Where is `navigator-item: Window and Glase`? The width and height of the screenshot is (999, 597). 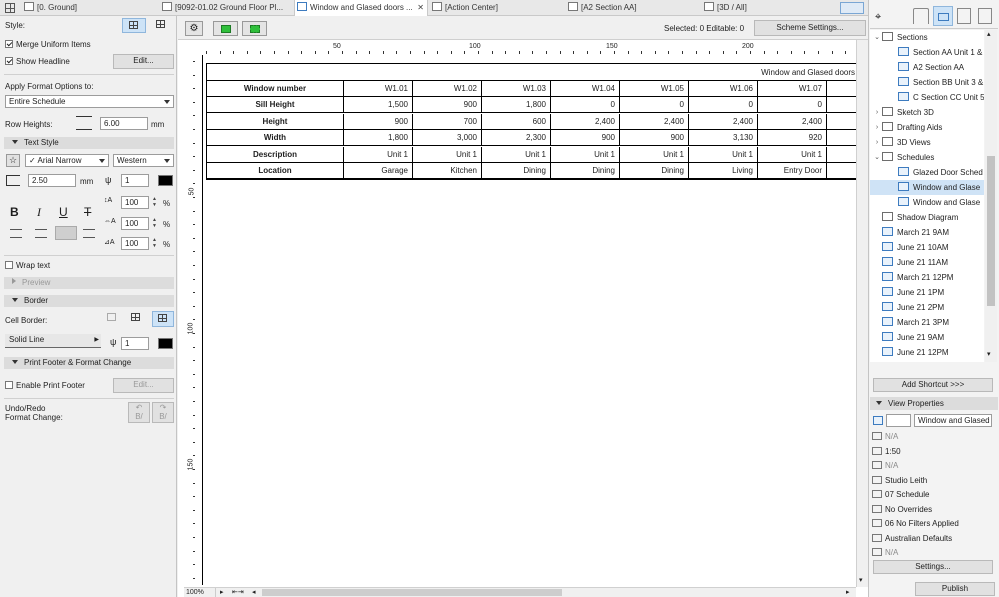
navigator-item: Window and Glase is located at coordinates (927, 187).